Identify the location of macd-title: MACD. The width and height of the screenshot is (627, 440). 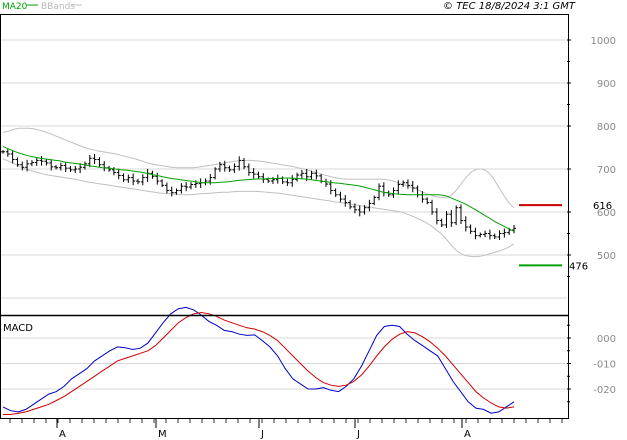
(18, 328).